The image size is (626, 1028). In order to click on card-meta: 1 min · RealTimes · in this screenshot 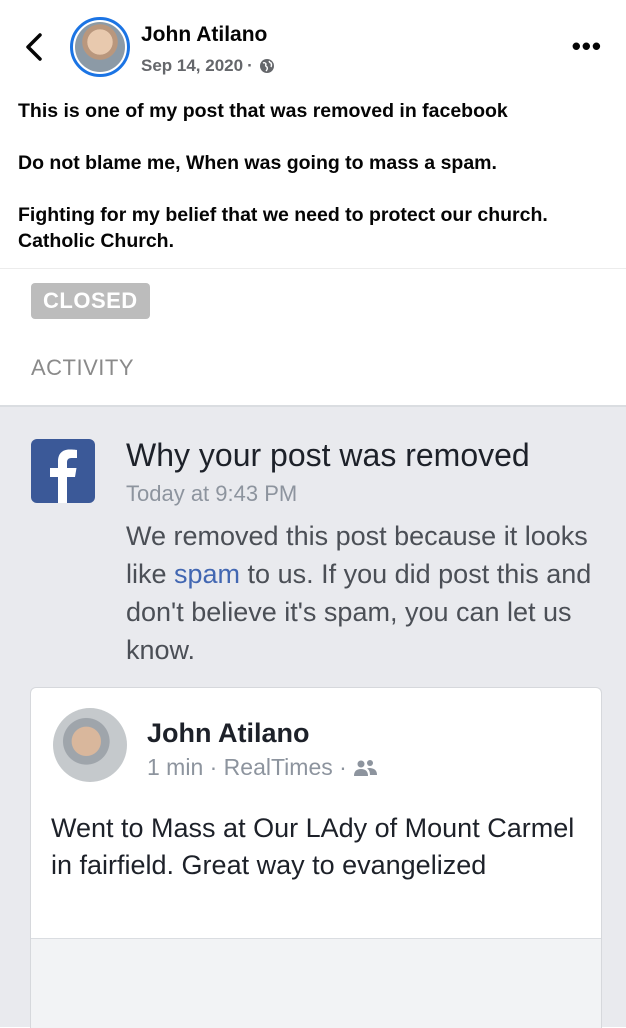, I will do `click(263, 767)`.